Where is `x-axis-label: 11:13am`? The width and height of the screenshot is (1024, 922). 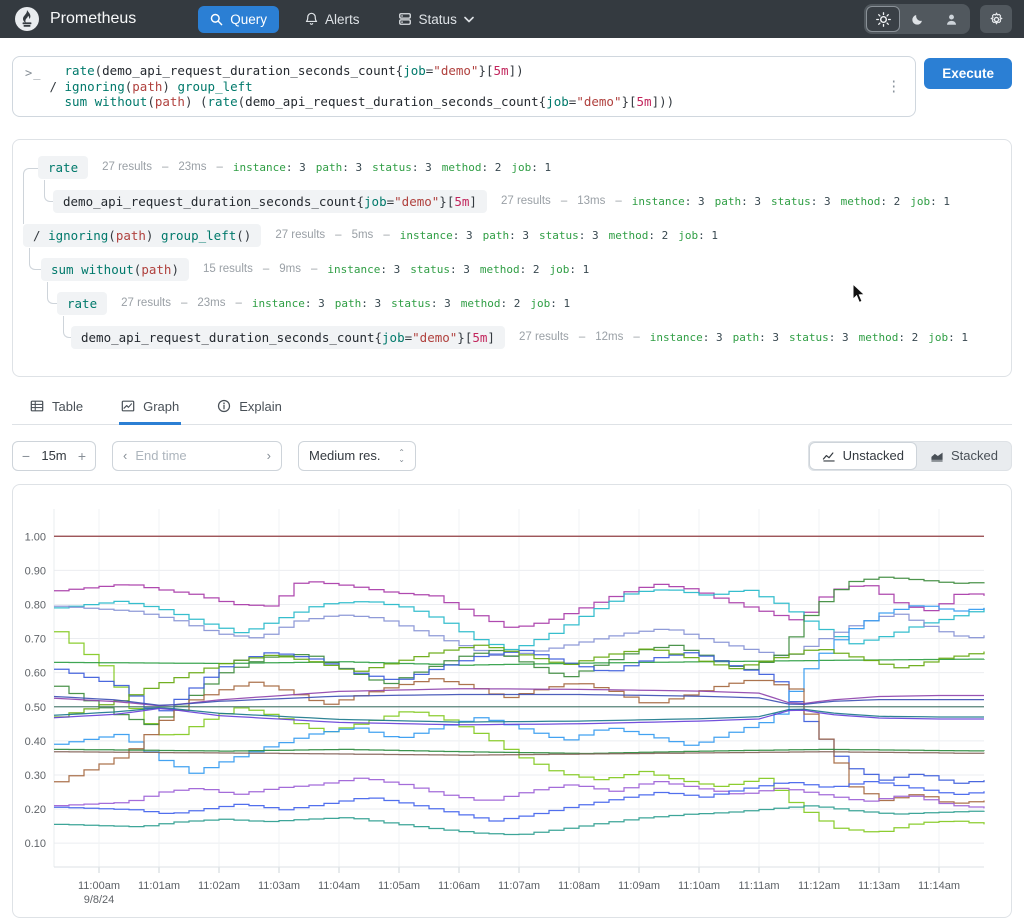
x-axis-label: 11:13am is located at coordinates (879, 886).